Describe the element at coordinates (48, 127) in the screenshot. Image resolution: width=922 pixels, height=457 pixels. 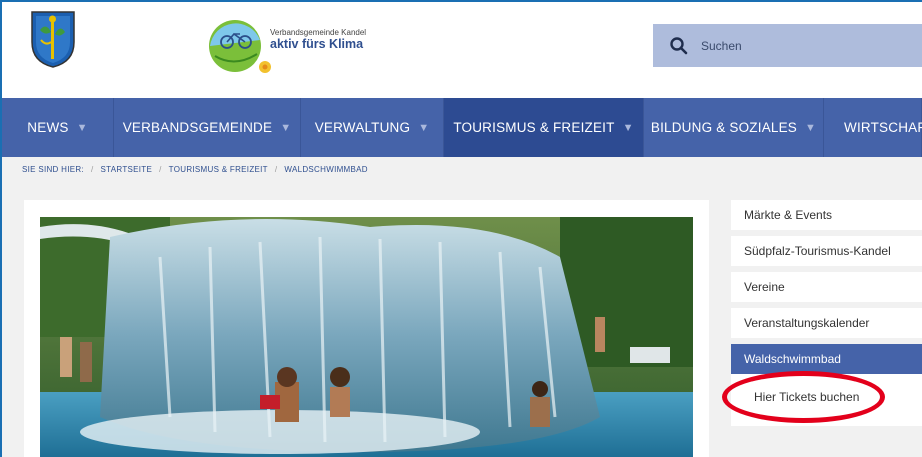
I see `nav-item-label: NEWS` at that location.